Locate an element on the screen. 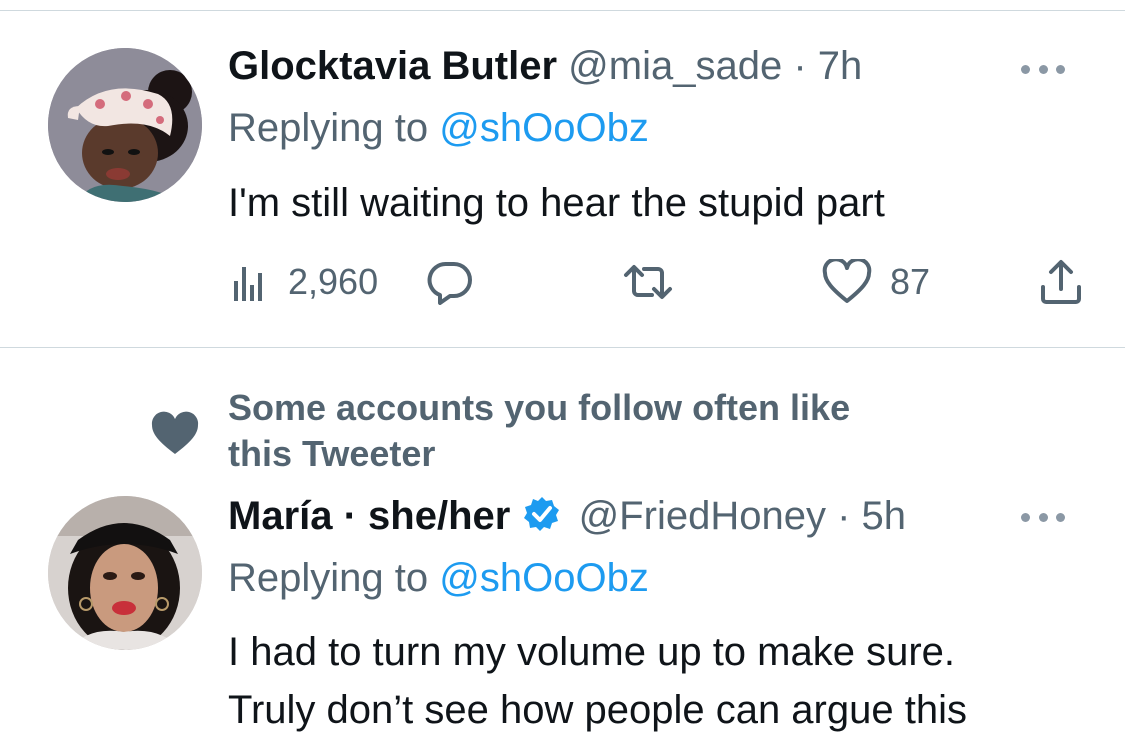 Image resolution: width=1125 pixels, height=753 pixels. heart-icon is located at coordinates (175, 432).